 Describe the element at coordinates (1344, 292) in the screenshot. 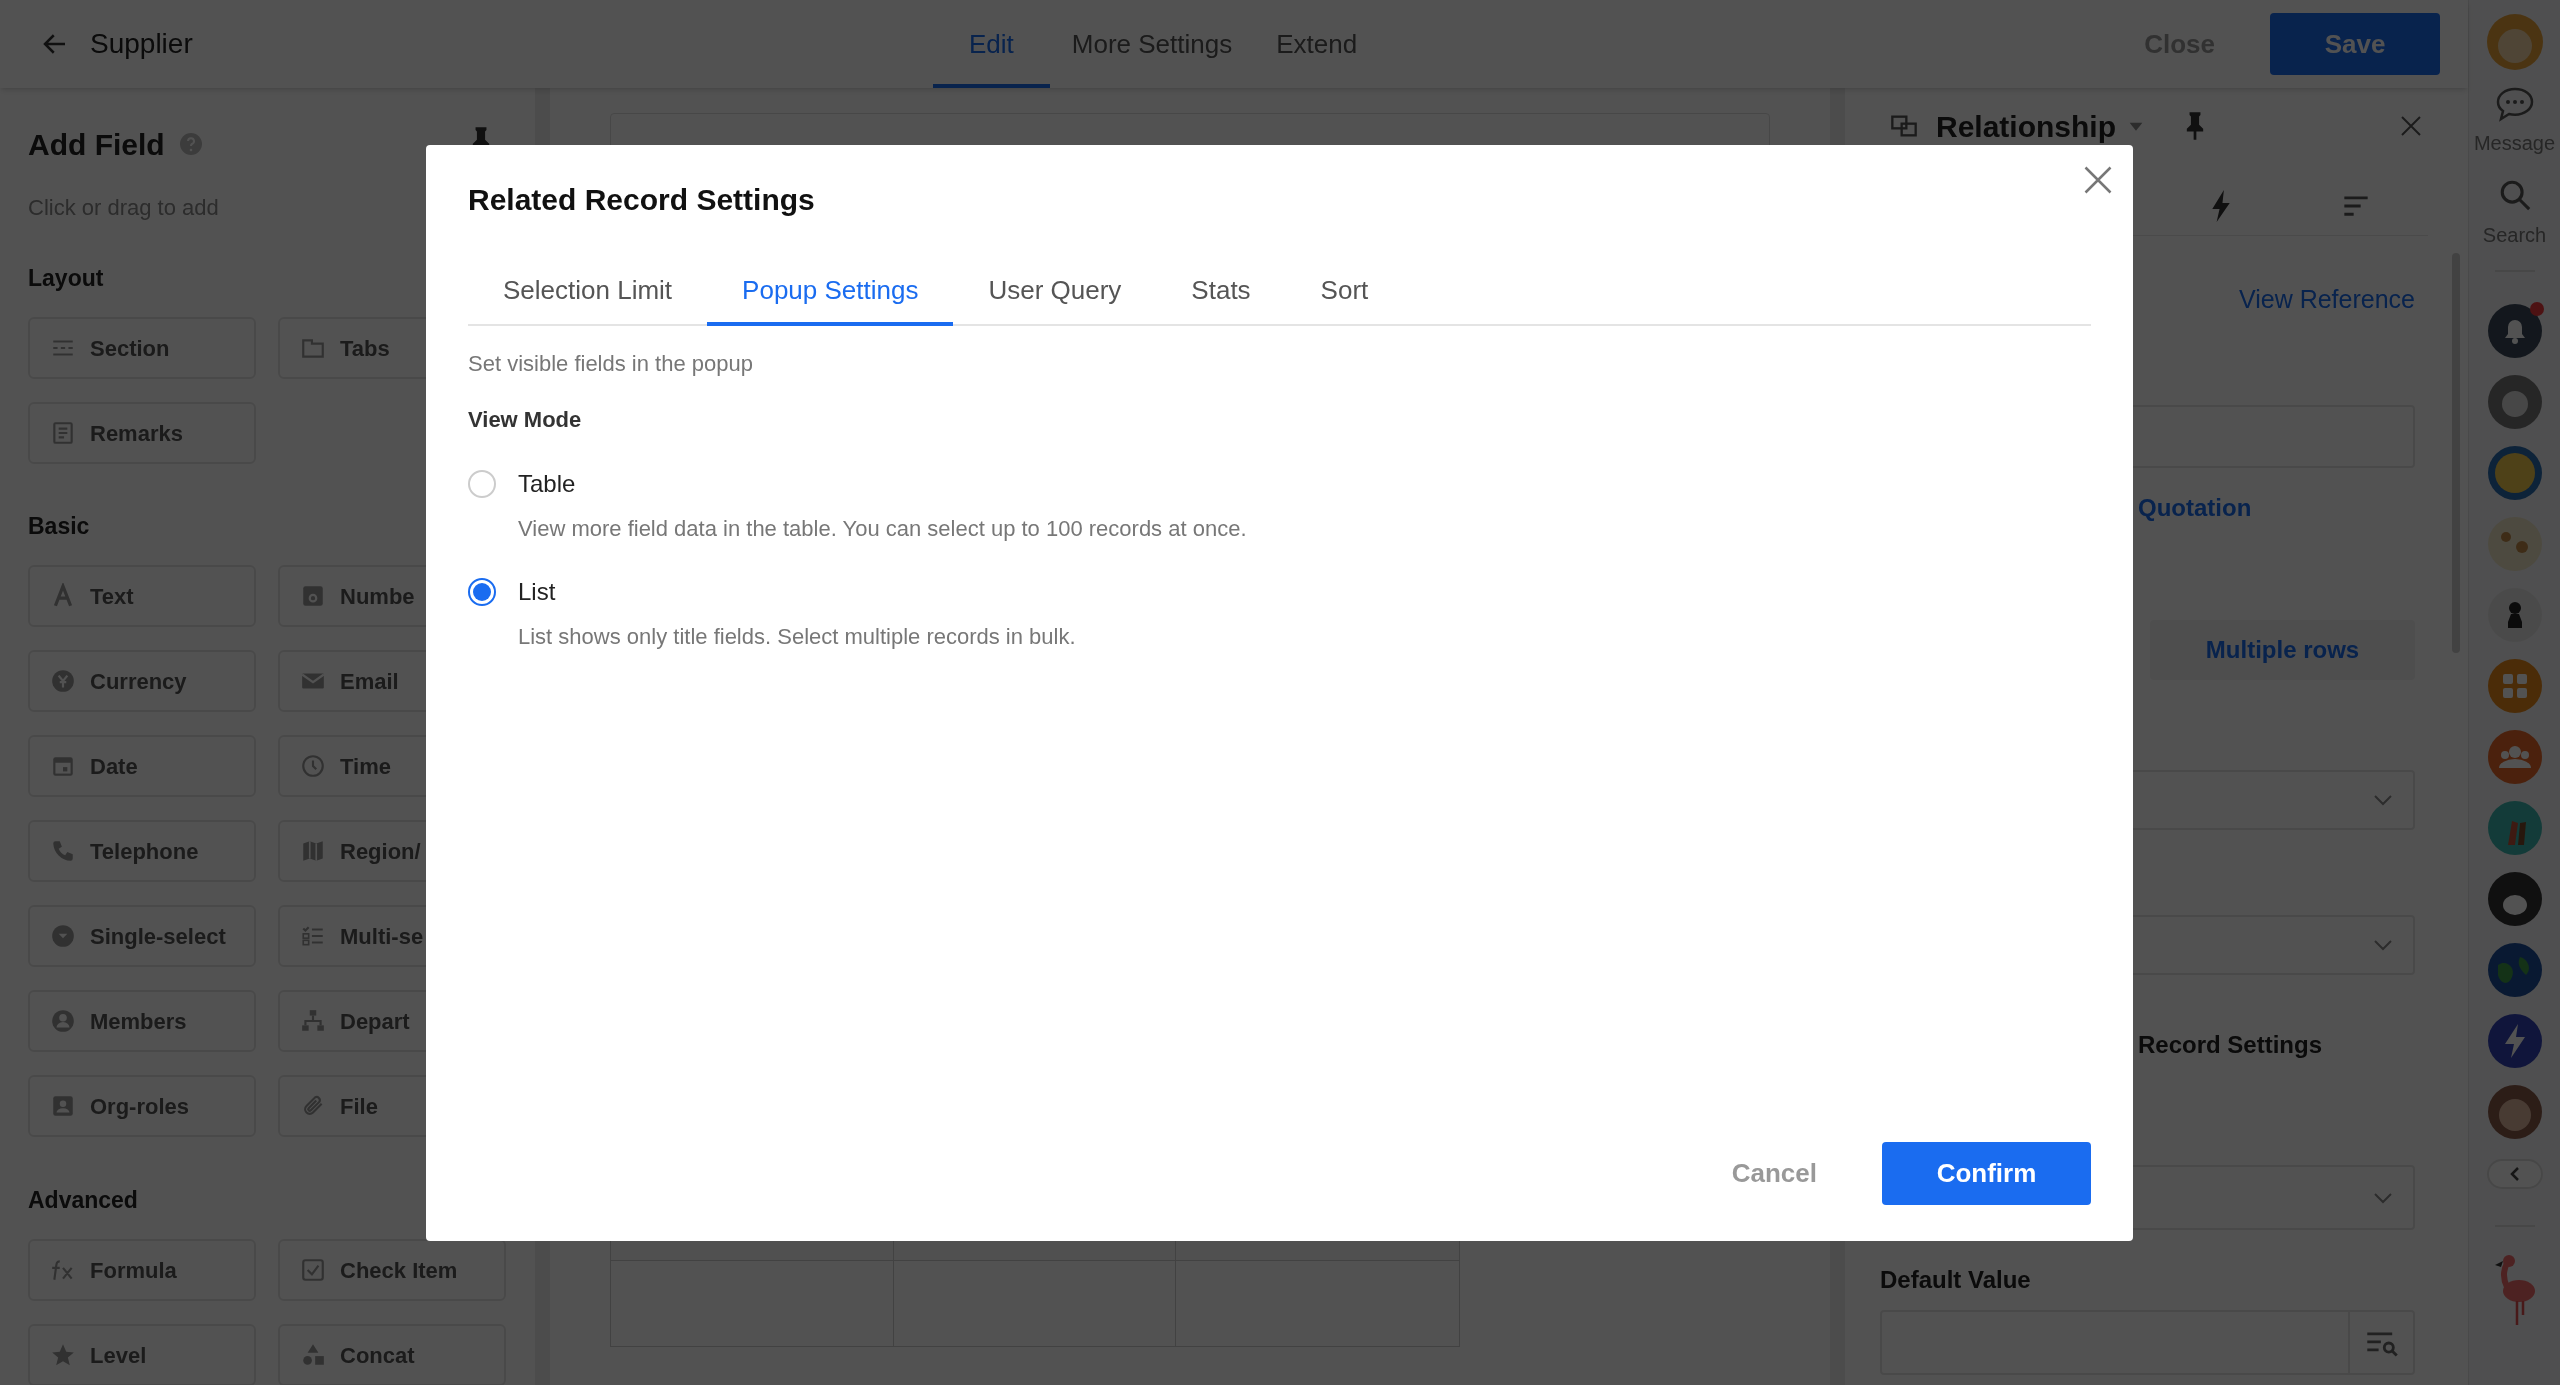

I see `tab: Sort` at that location.